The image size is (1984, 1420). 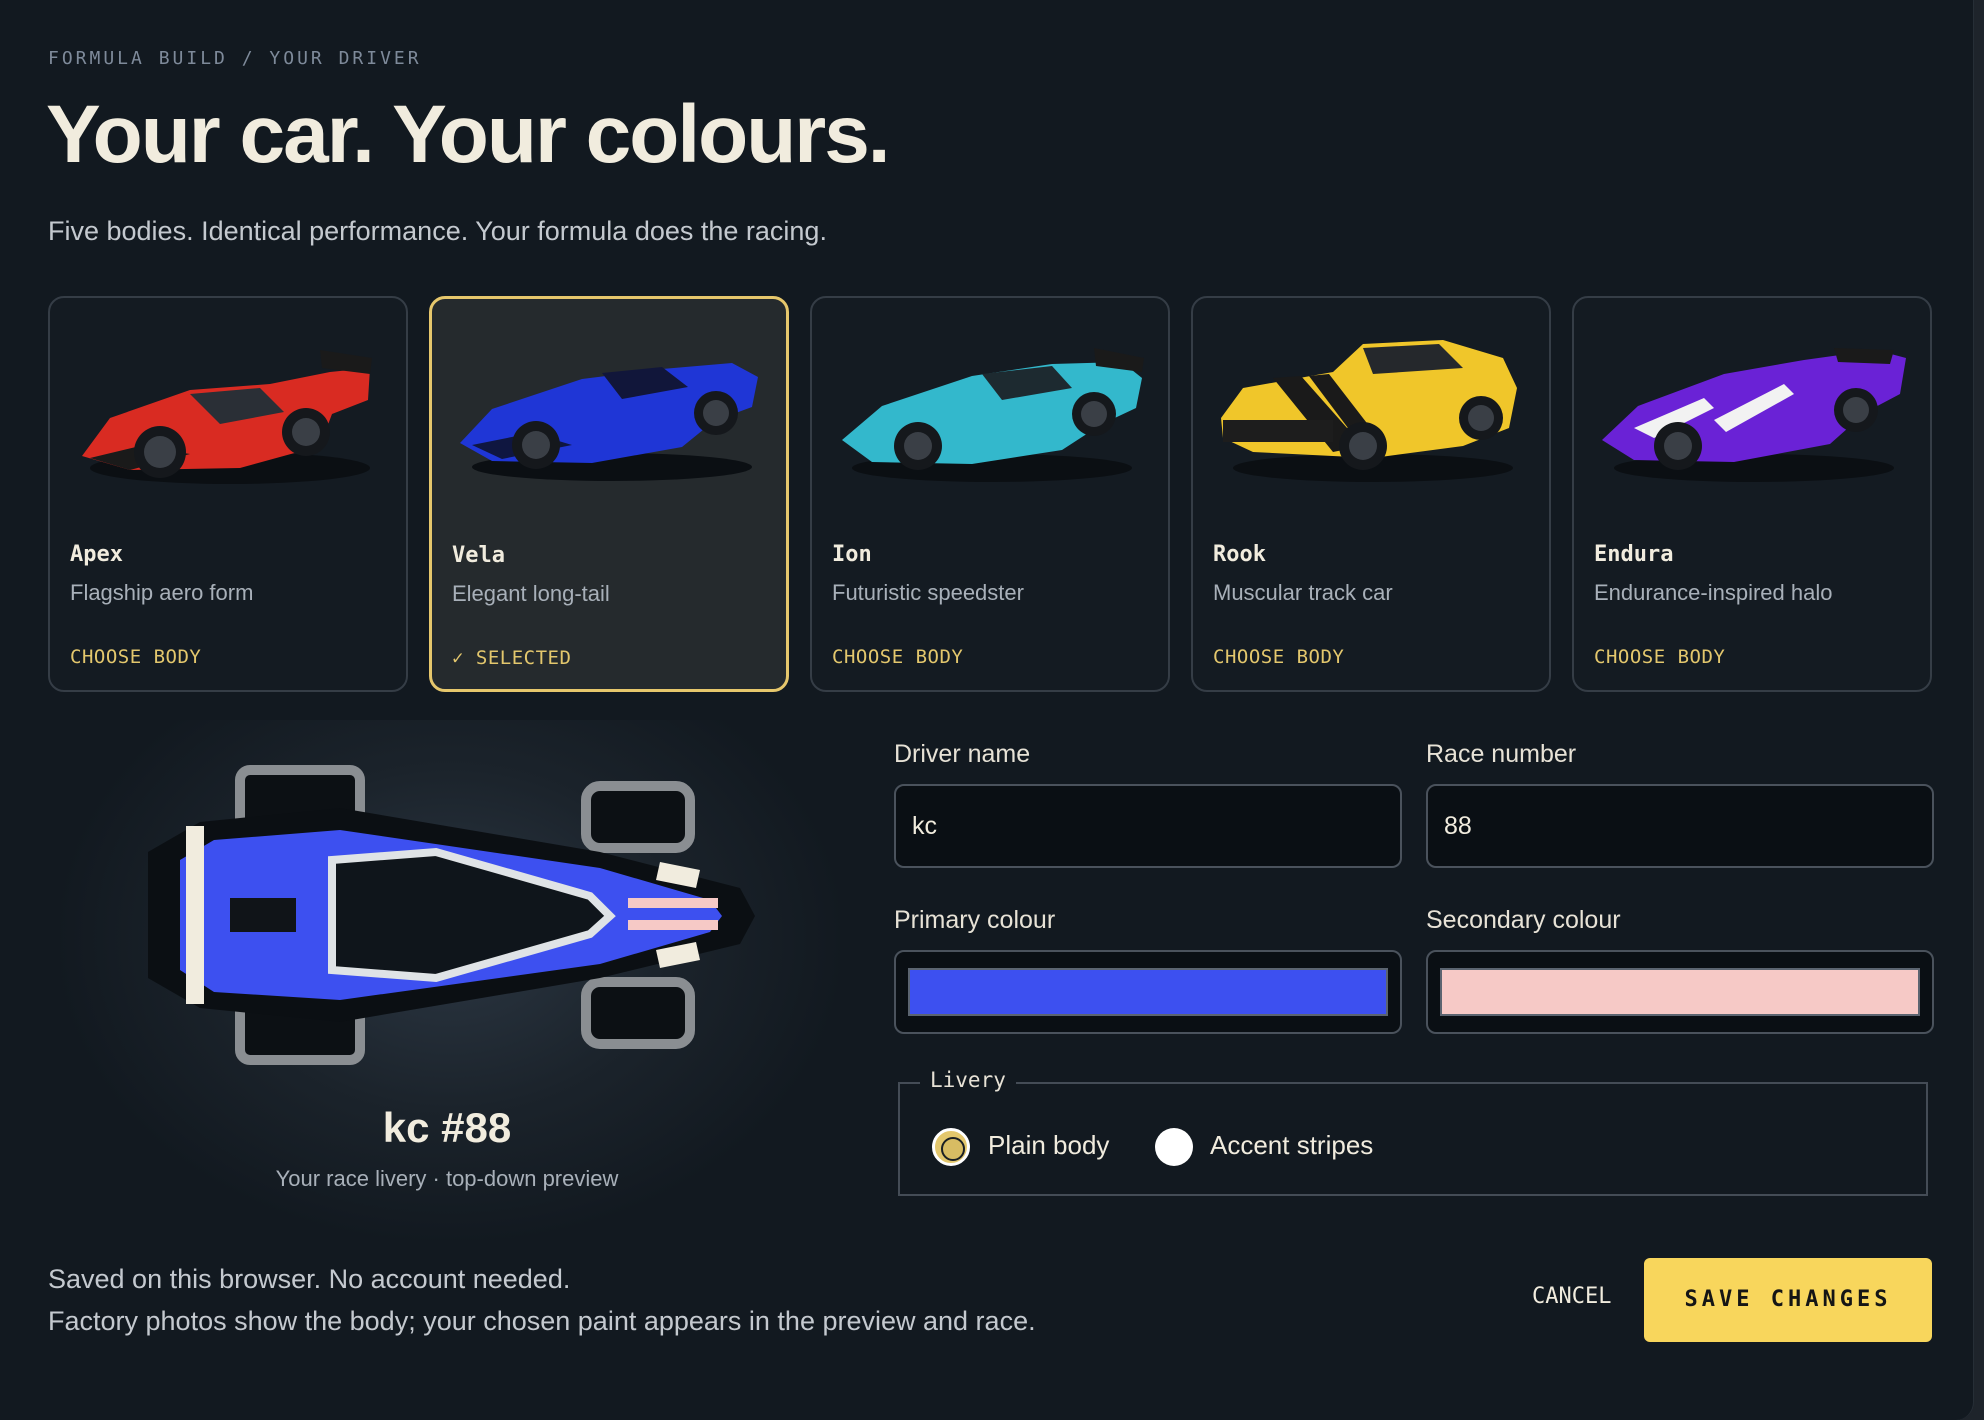 What do you see at coordinates (1501, 754) in the screenshot?
I see `race-number-label: Race number` at bounding box center [1501, 754].